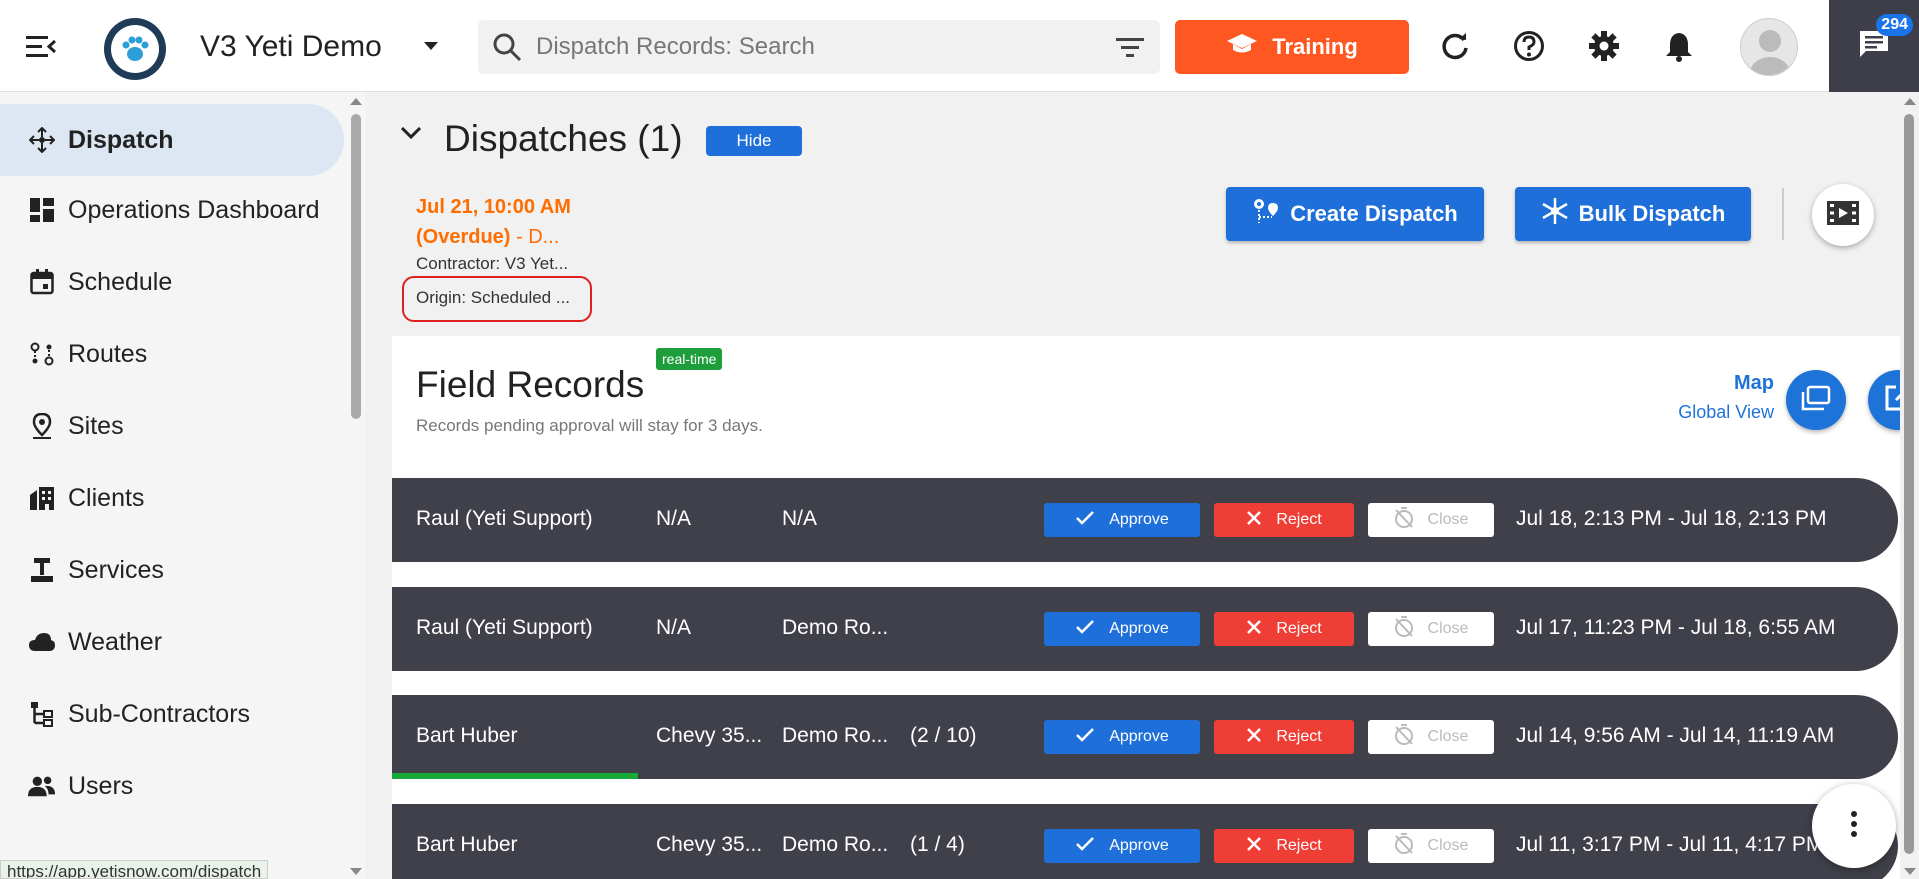  What do you see at coordinates (1874, 46) in the screenshot?
I see `chat-button: 294` at bounding box center [1874, 46].